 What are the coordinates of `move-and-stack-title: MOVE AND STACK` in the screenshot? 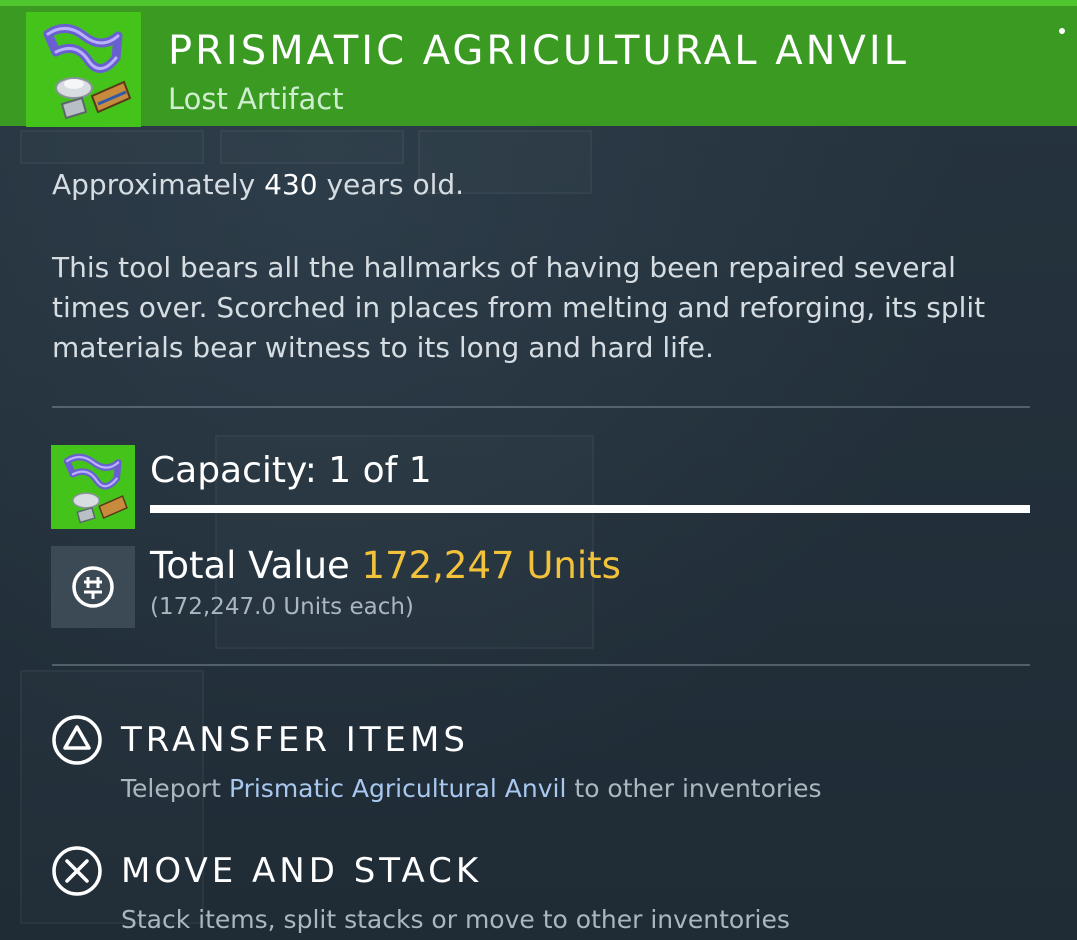 It's located at (302, 871).